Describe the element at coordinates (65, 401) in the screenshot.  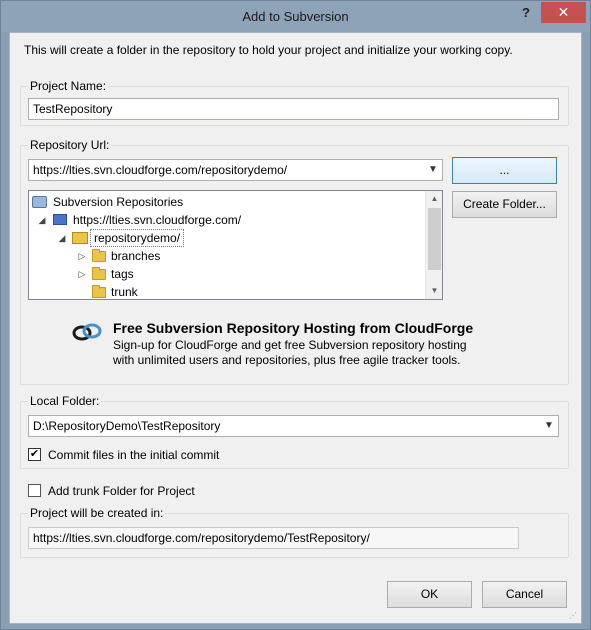
I see `local-folder-label: Local Folder:` at that location.